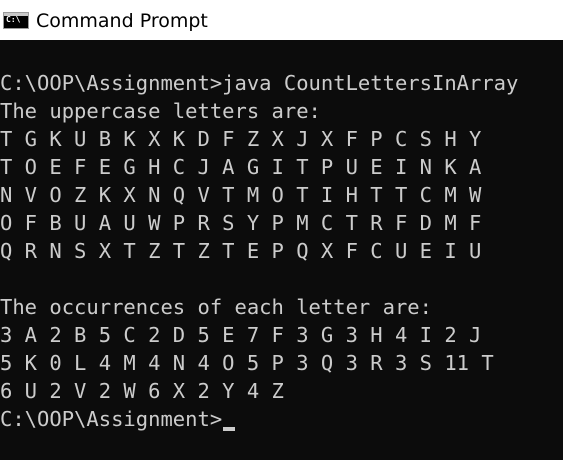 This screenshot has height=460, width=563. I want to click on window-title: Command Prompt, so click(122, 21).